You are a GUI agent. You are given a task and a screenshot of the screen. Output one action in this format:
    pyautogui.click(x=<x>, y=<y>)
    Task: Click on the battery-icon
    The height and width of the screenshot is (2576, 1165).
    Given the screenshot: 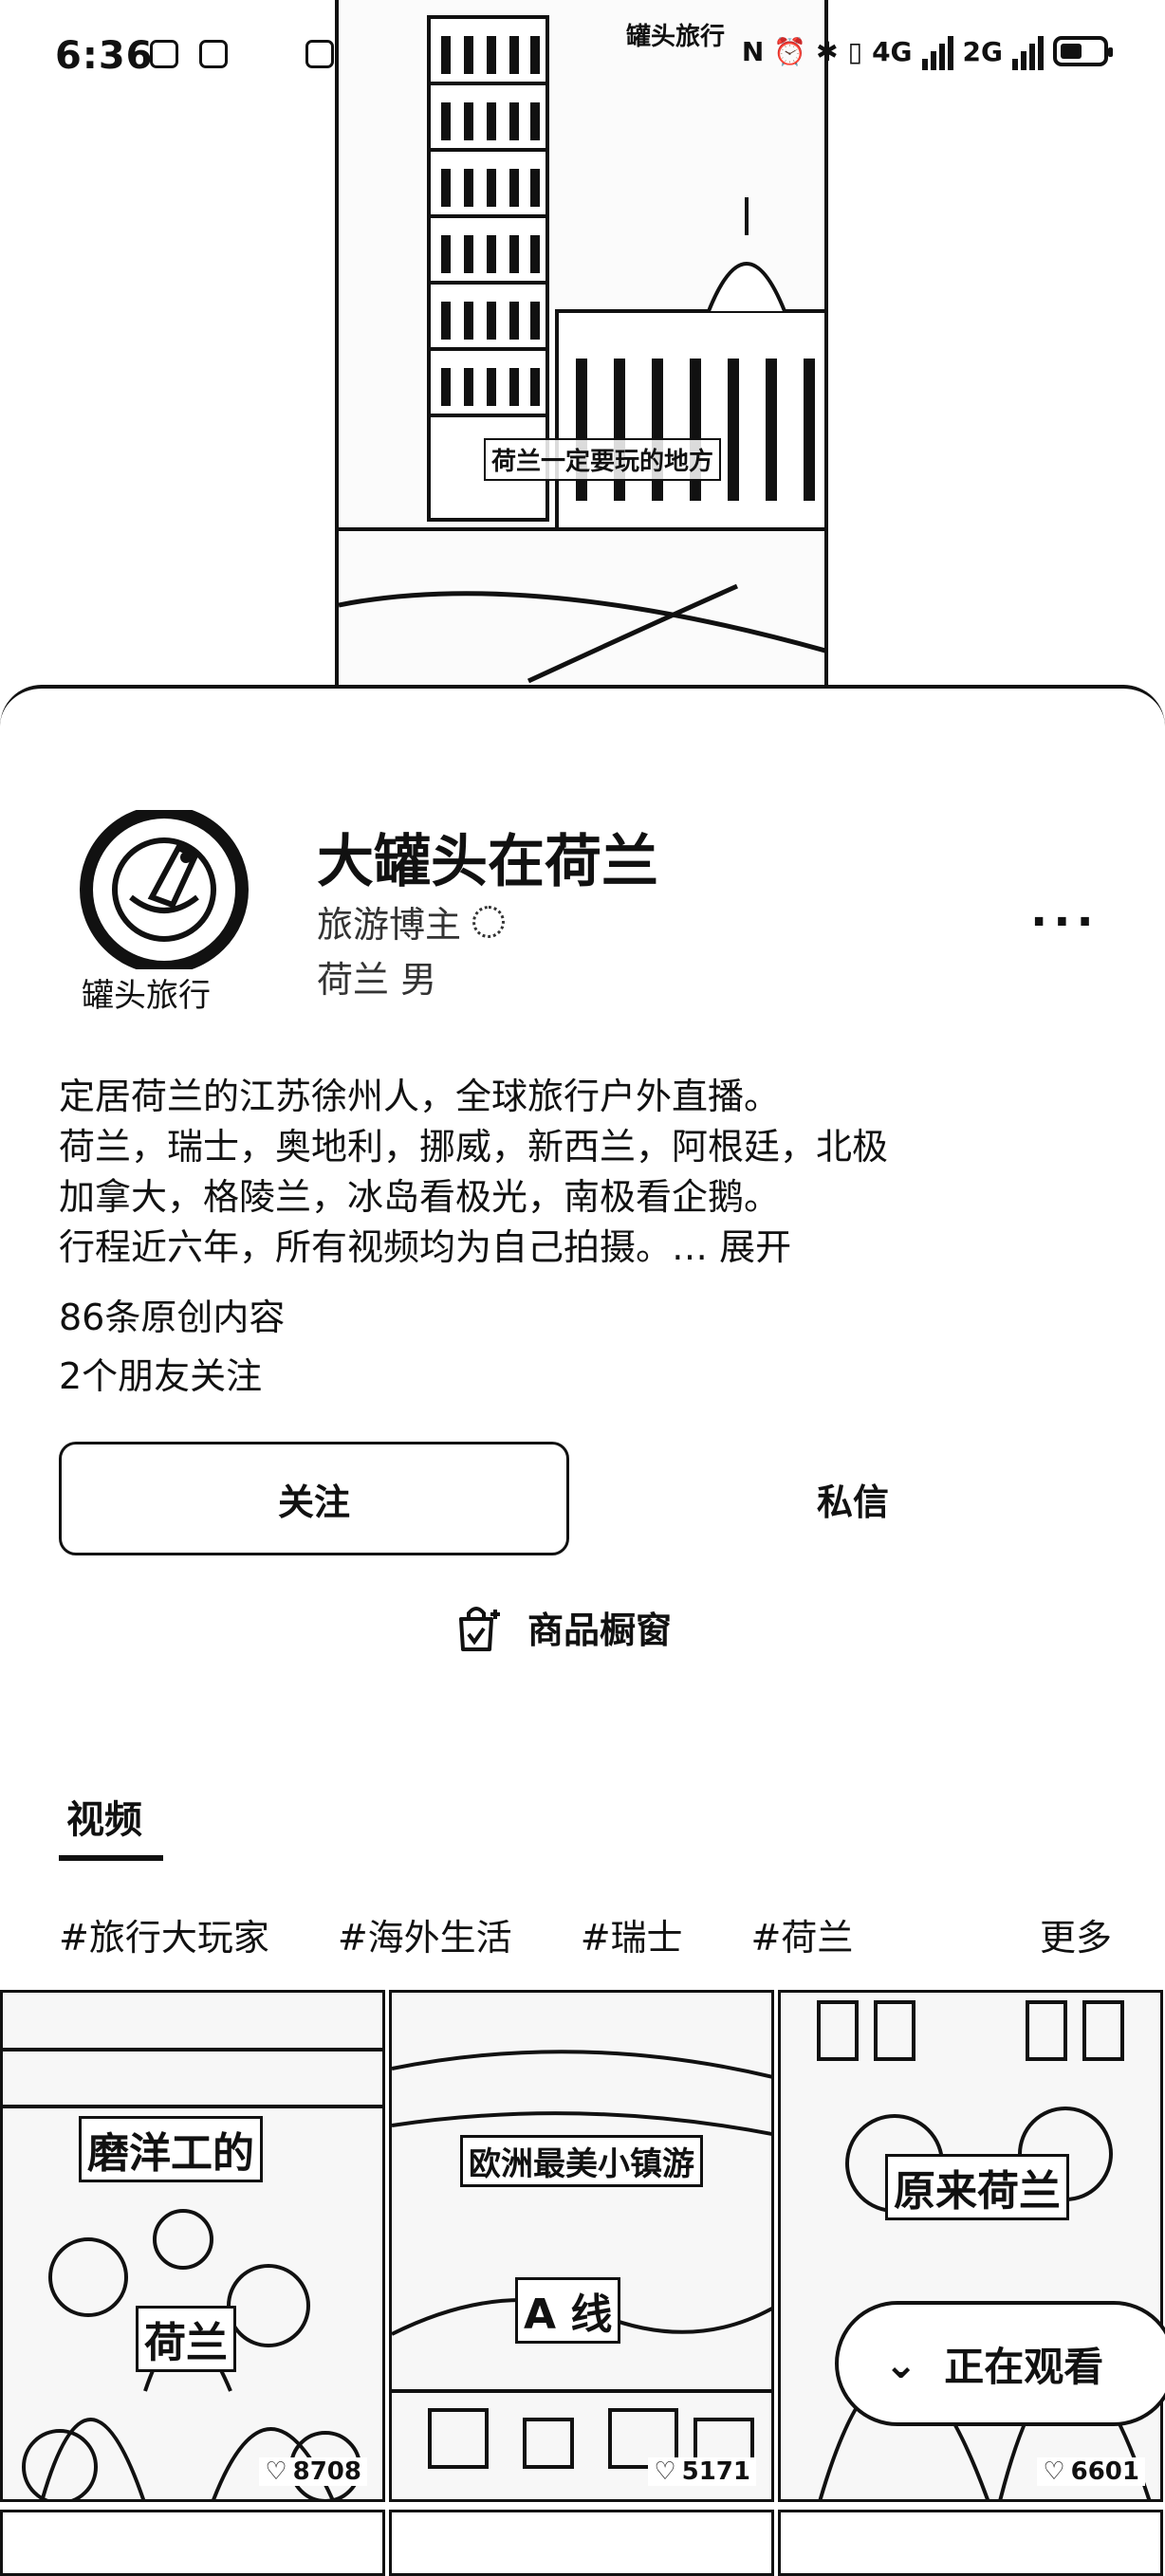 What is the action you would take?
    pyautogui.click(x=1083, y=51)
    